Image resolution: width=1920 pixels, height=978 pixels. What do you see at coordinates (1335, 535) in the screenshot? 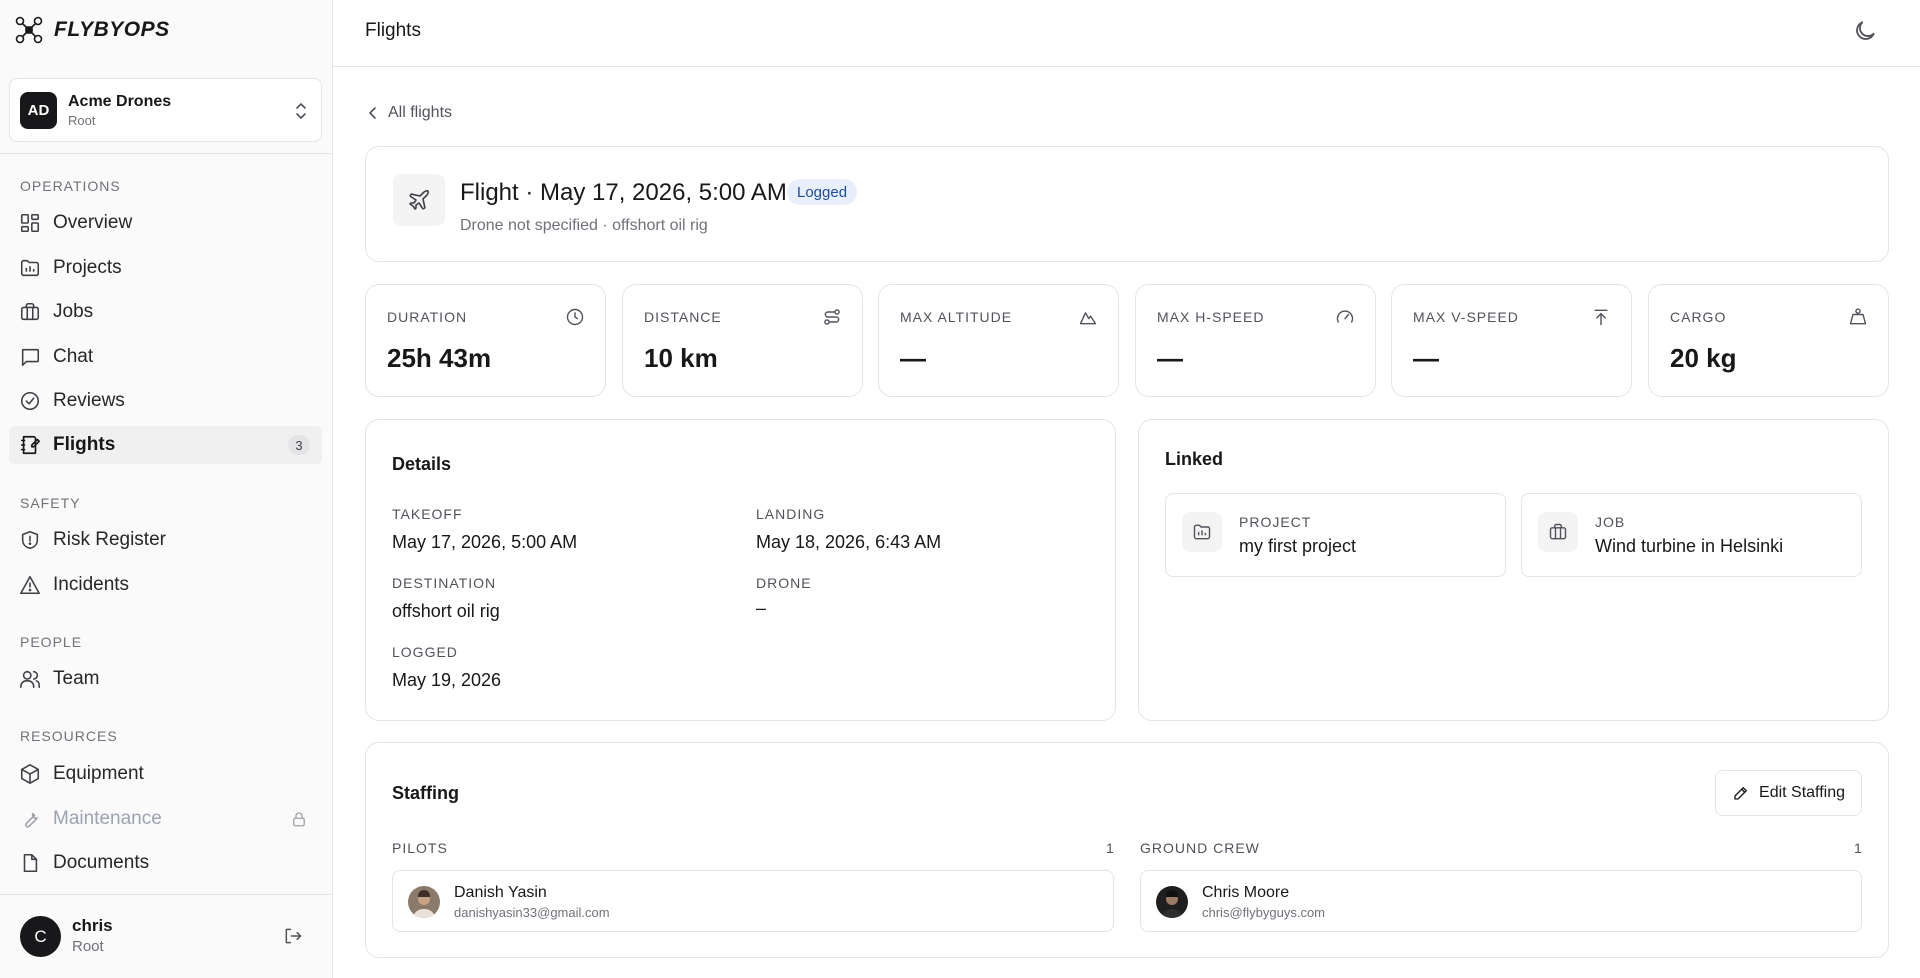
I see `linked-project: PROJECT my first project` at bounding box center [1335, 535].